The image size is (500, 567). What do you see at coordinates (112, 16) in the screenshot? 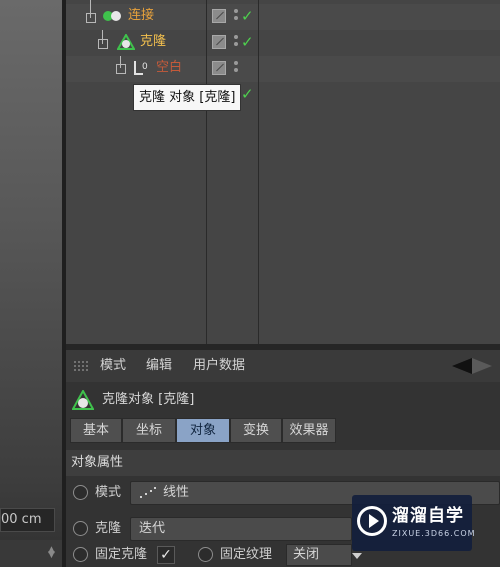
I see `connect-icon` at bounding box center [112, 16].